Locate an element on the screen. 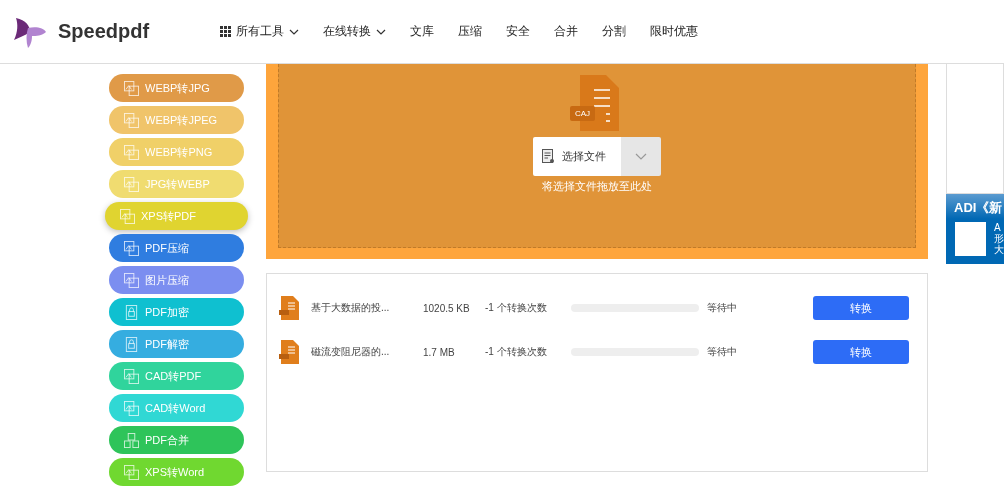 The width and height of the screenshot is (1004, 490). file-size: 1020.5 KB is located at coordinates (447, 308).